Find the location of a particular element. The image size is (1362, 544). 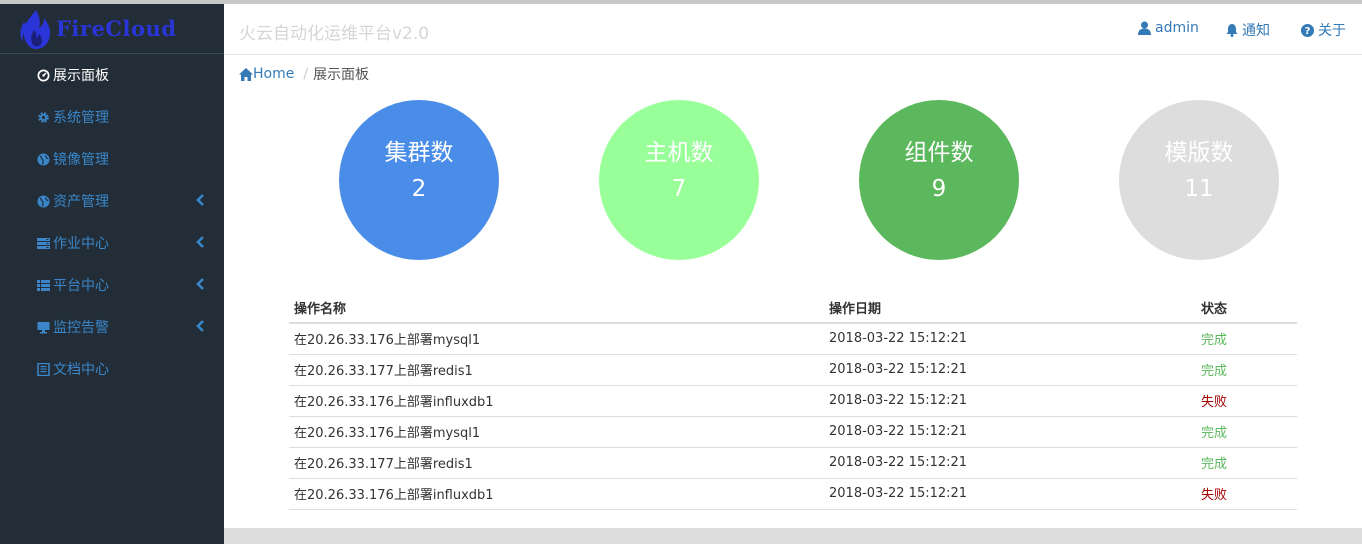

sidebar-item-0: 展示面板 is located at coordinates (112, 75).